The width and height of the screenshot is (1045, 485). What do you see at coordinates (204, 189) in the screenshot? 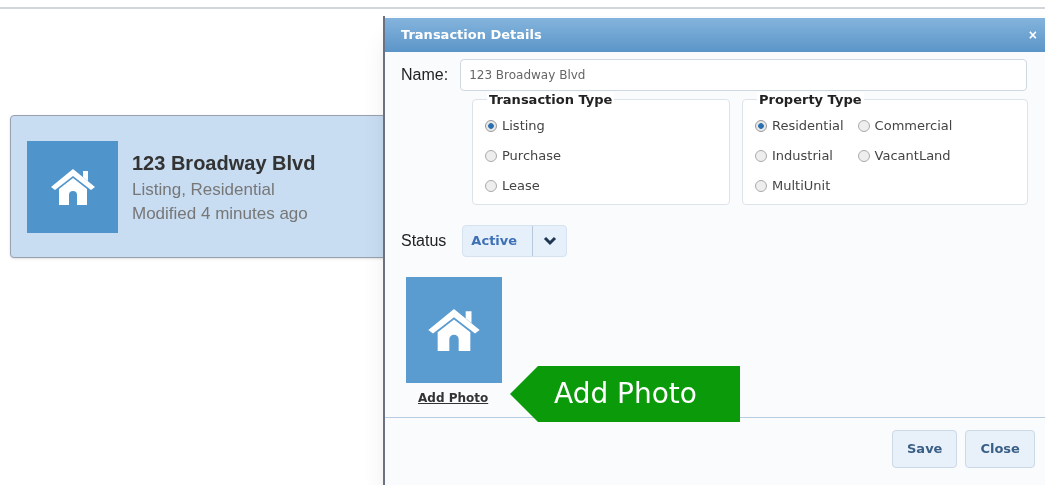
I see `listing-type: Listing, Residential` at bounding box center [204, 189].